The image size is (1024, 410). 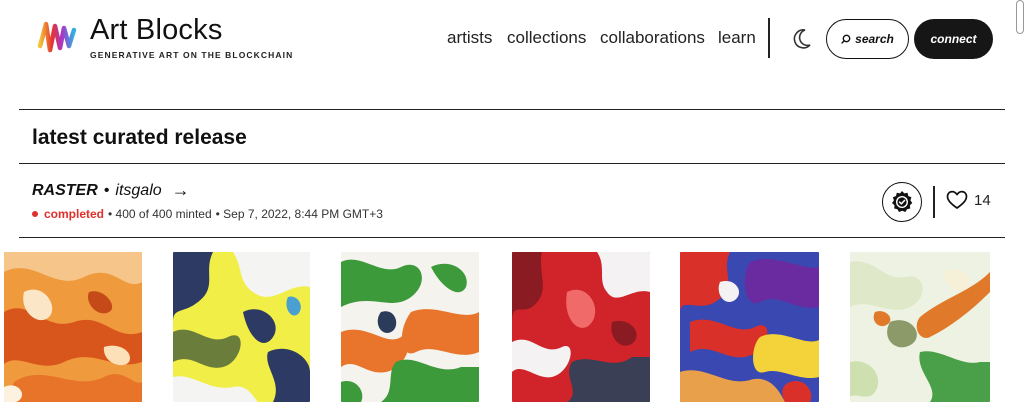 I want to click on brand-name: Art Blocks, so click(x=156, y=30).